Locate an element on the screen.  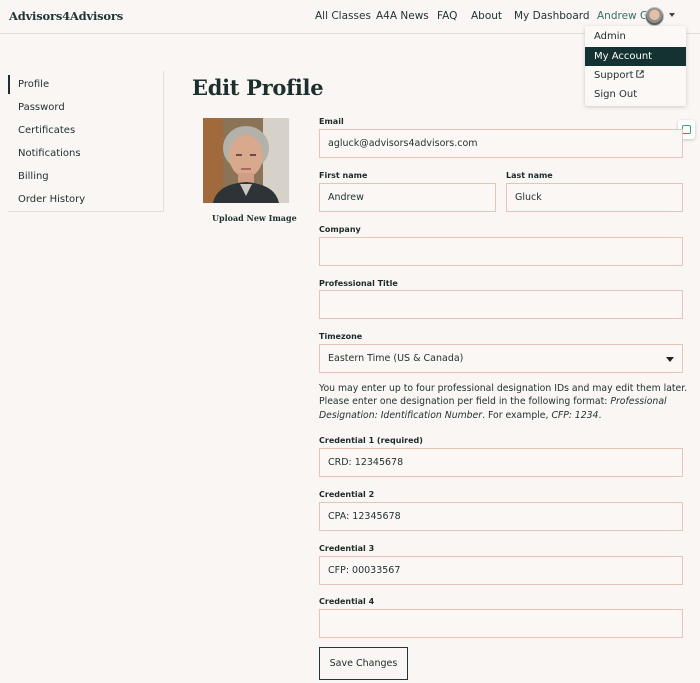
timezone-selected-value: Eastern Time (US & Canada) is located at coordinates (396, 358).